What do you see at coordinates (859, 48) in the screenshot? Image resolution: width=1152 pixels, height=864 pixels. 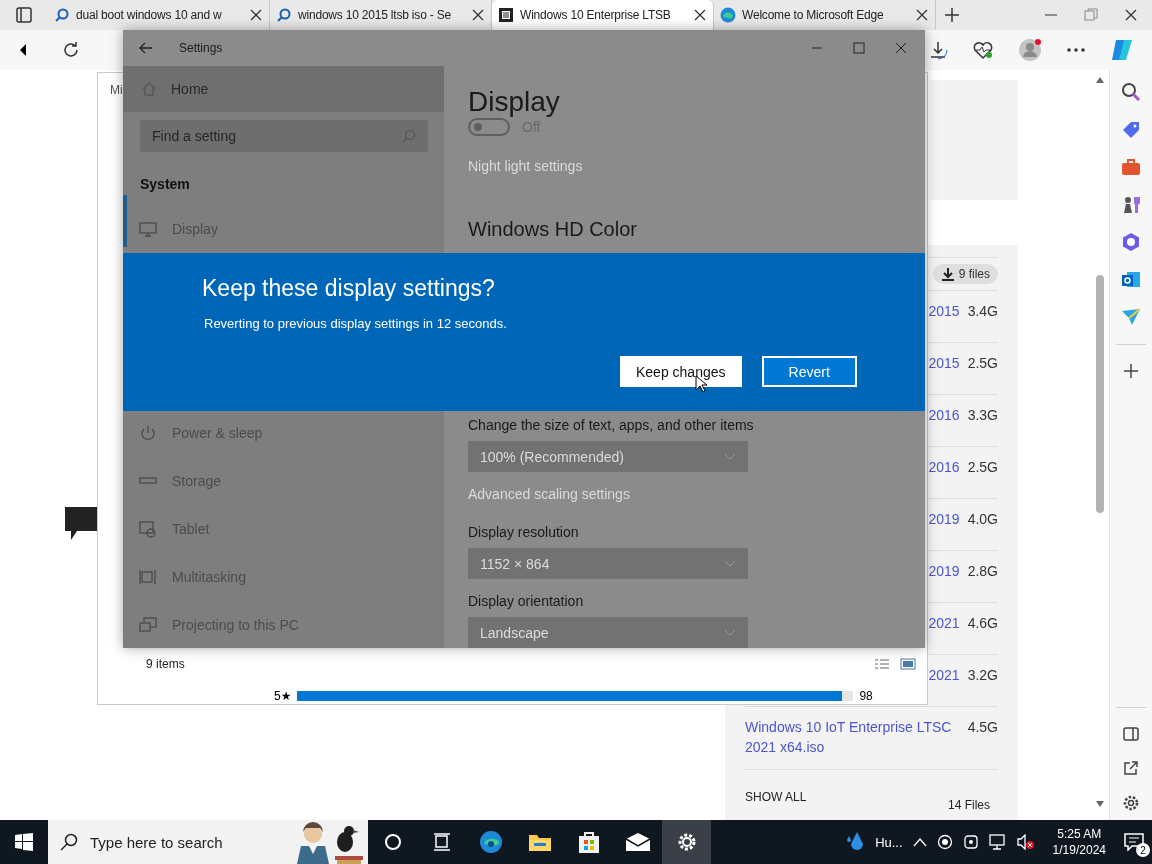 I see `maximize-icon` at bounding box center [859, 48].